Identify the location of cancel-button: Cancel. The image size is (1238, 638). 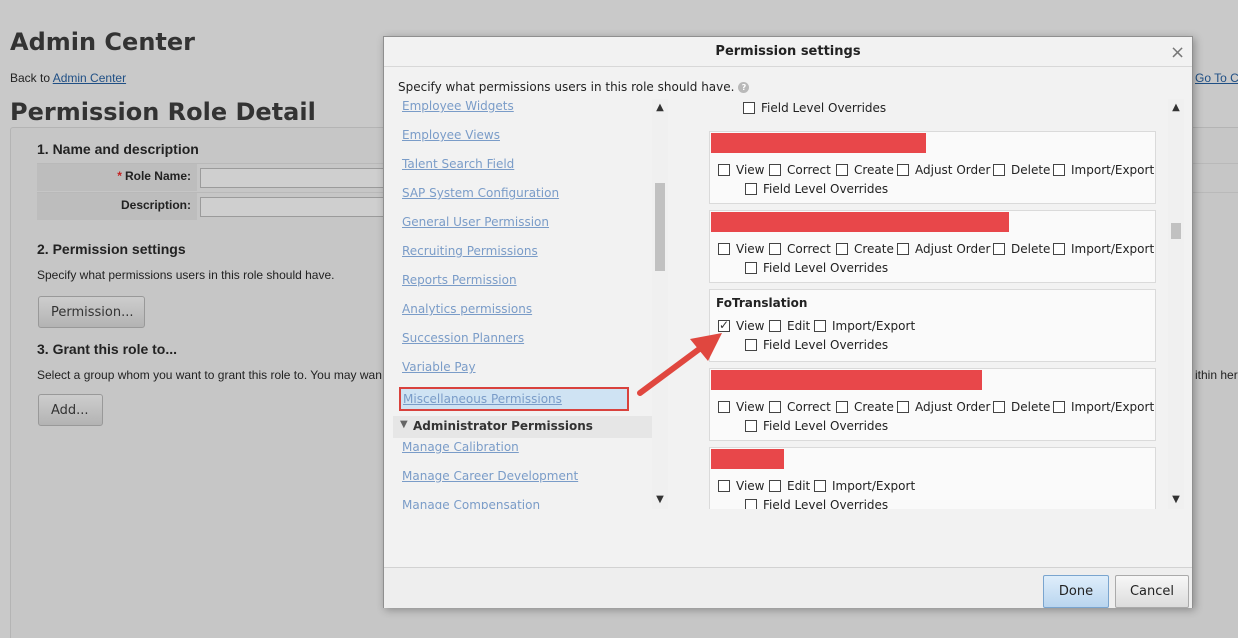
(1152, 591).